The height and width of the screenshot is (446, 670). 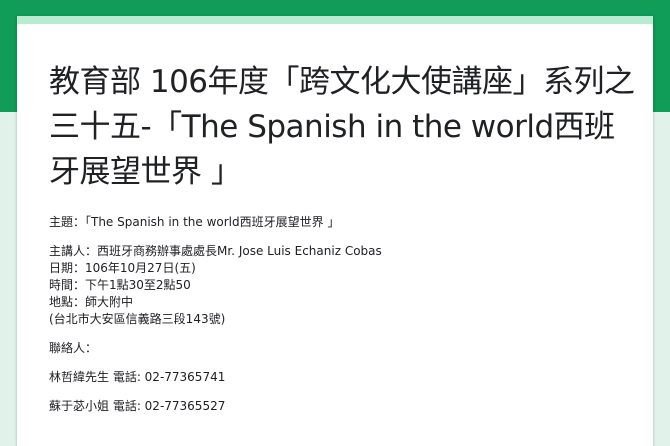 I want to click on address-line: (台北市大安區信義路三段143號), so click(x=137, y=319).